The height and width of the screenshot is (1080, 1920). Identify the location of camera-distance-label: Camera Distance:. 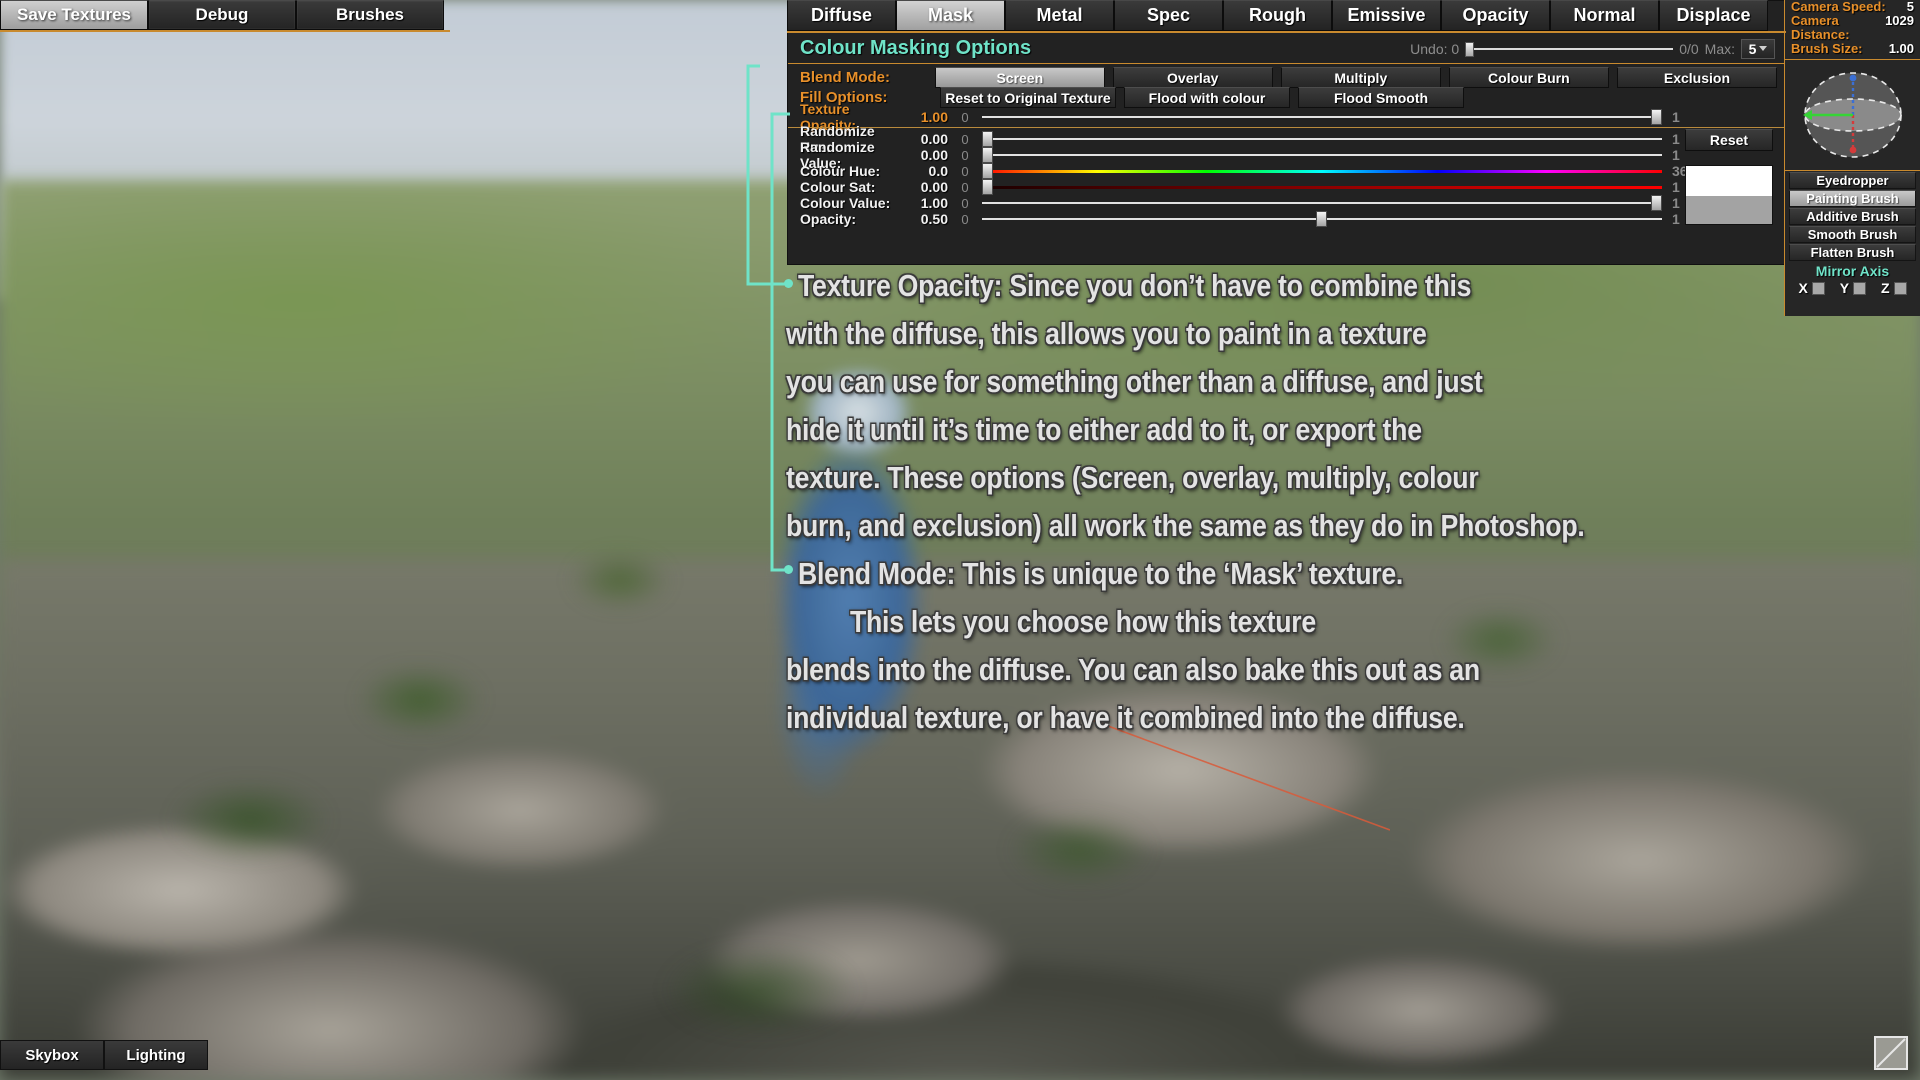
(1820, 27).